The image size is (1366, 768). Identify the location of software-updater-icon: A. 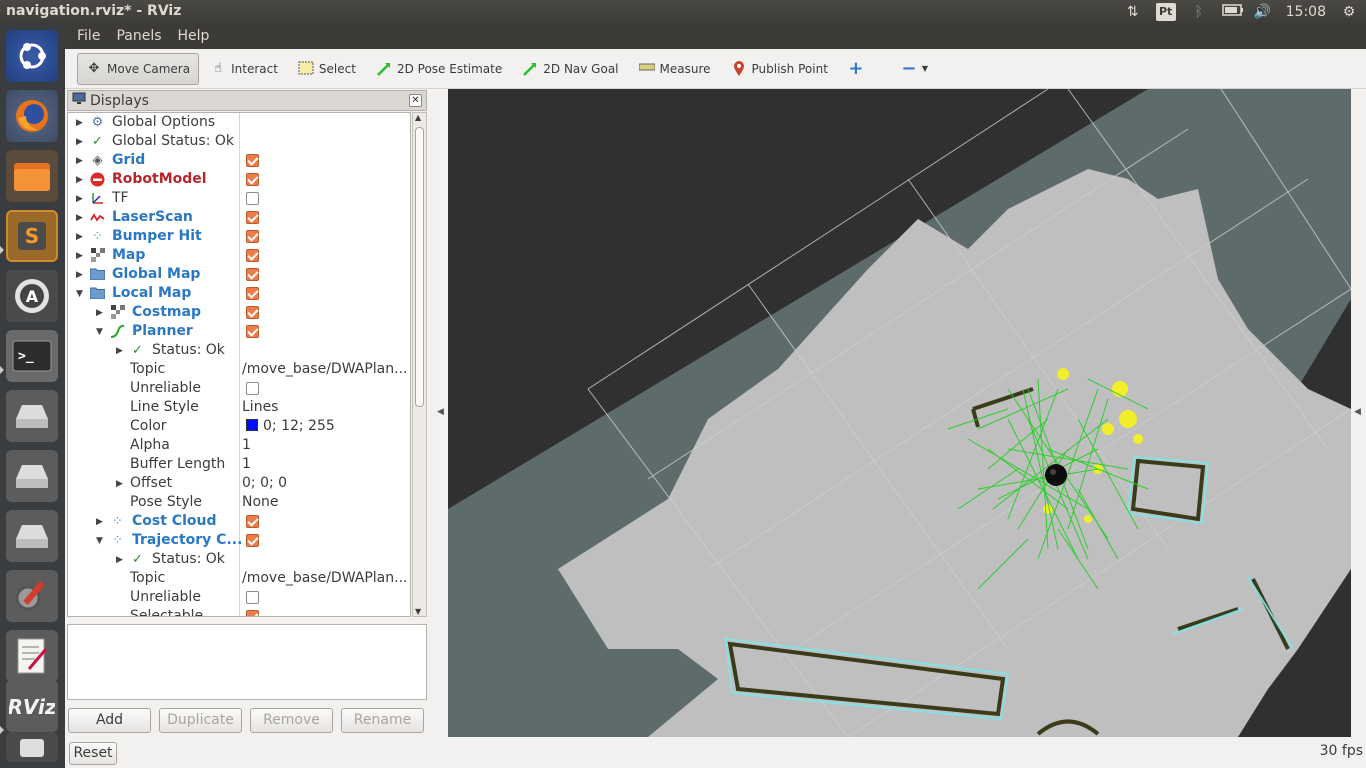
(32, 296).